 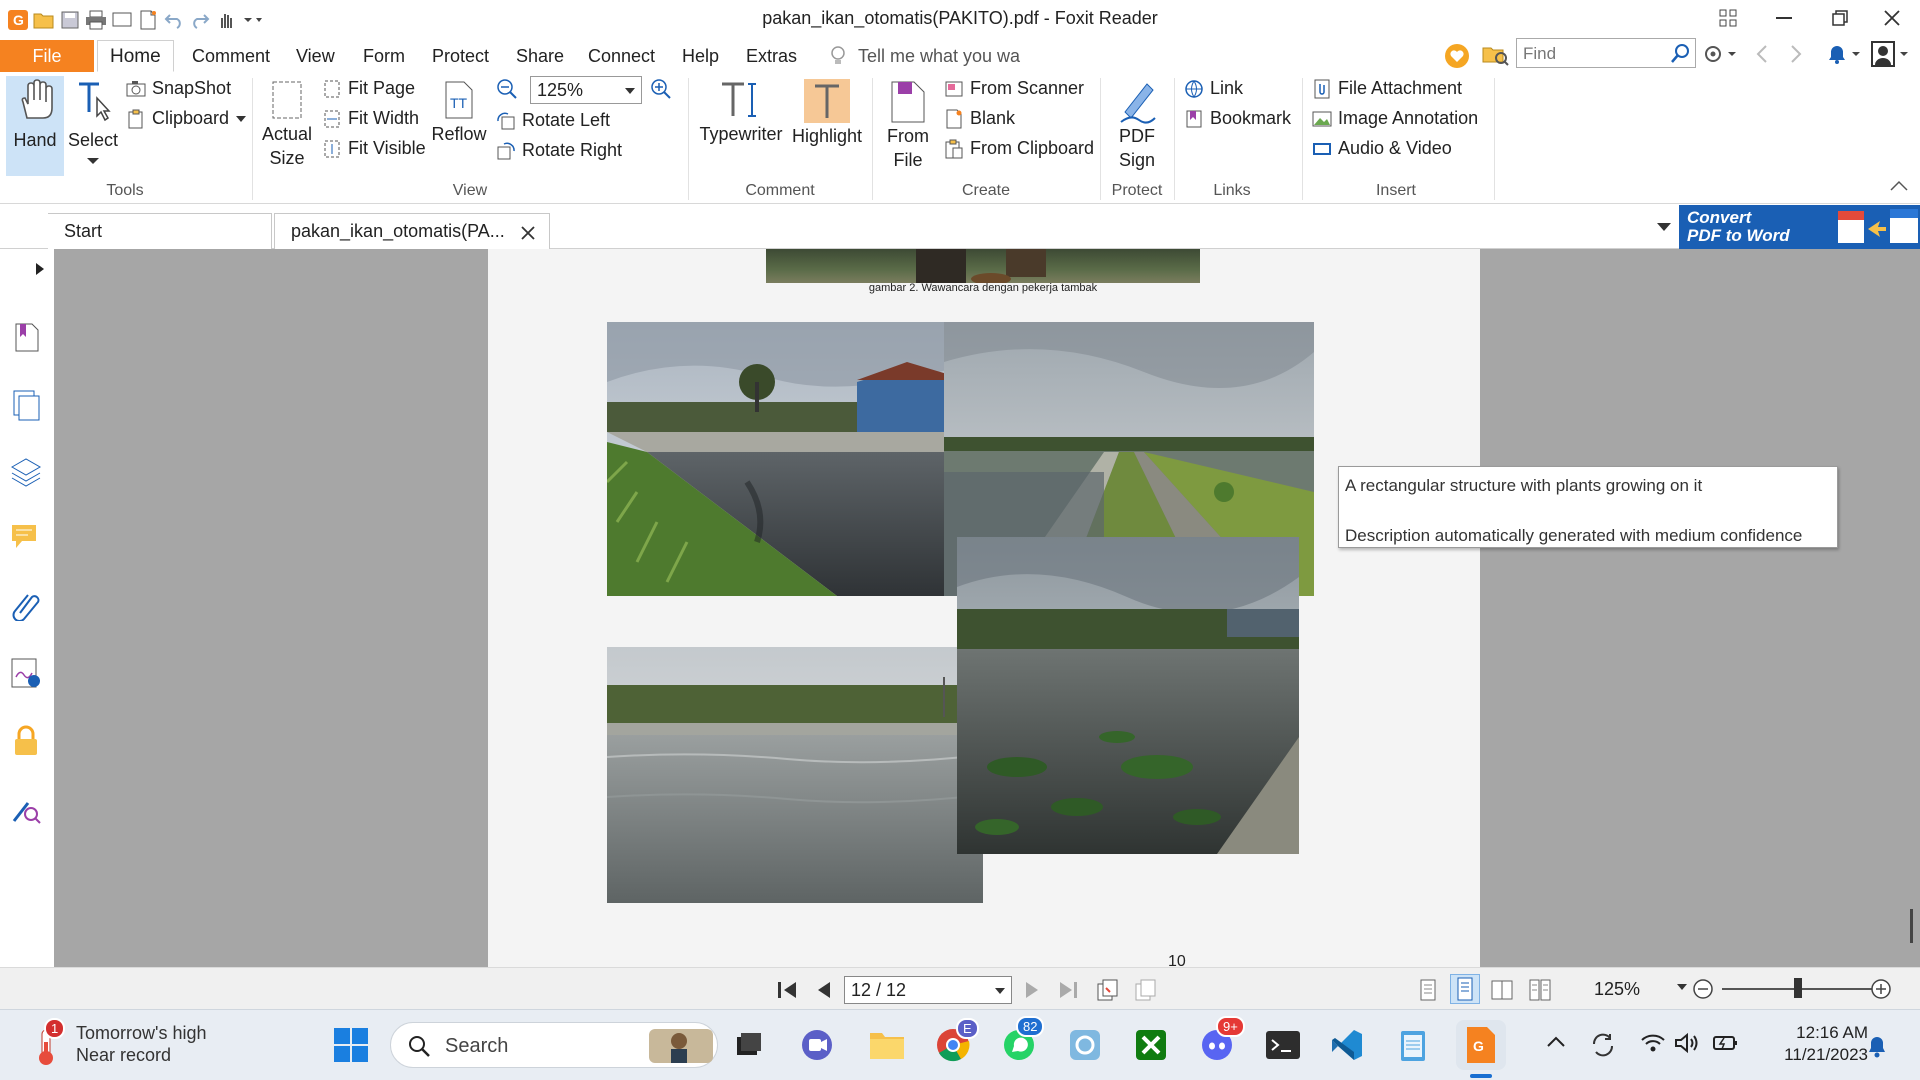 I want to click on back-arrow-icon, so click(x=1762, y=54).